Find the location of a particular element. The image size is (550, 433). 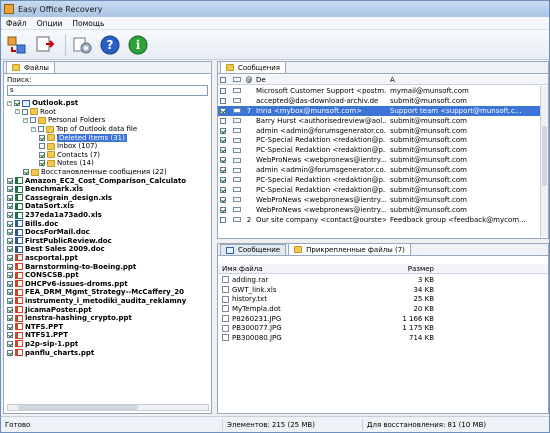

search-input: s is located at coordinates (107, 90).